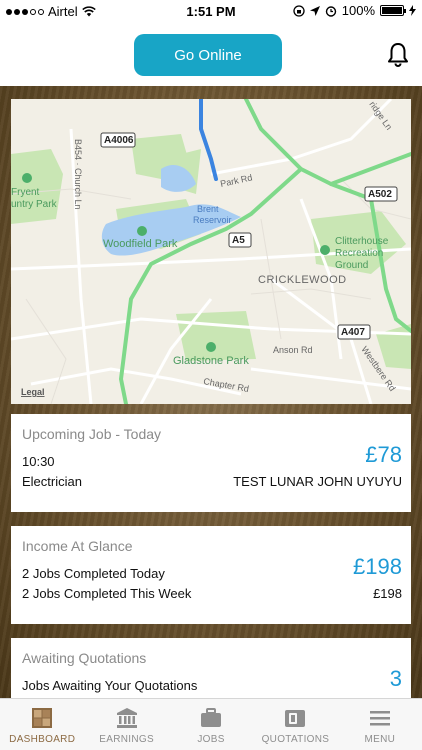 This screenshot has height=750, width=422. What do you see at coordinates (330, 11) in the screenshot?
I see `alarm-icon` at bounding box center [330, 11].